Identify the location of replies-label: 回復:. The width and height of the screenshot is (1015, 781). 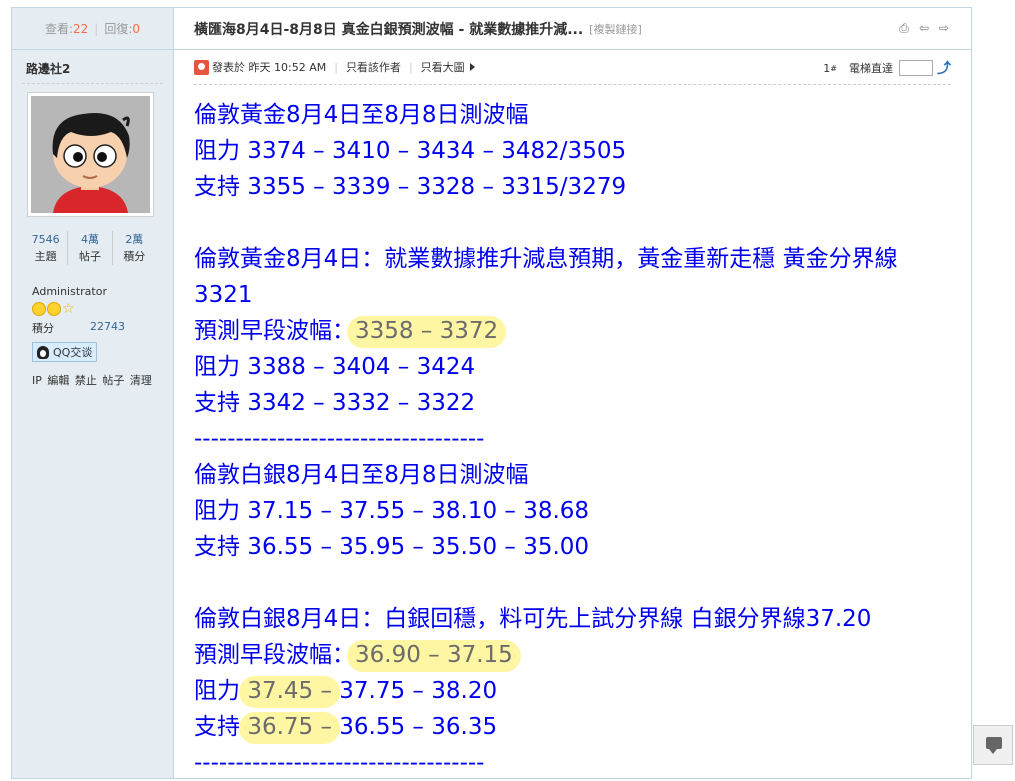
(118, 29).